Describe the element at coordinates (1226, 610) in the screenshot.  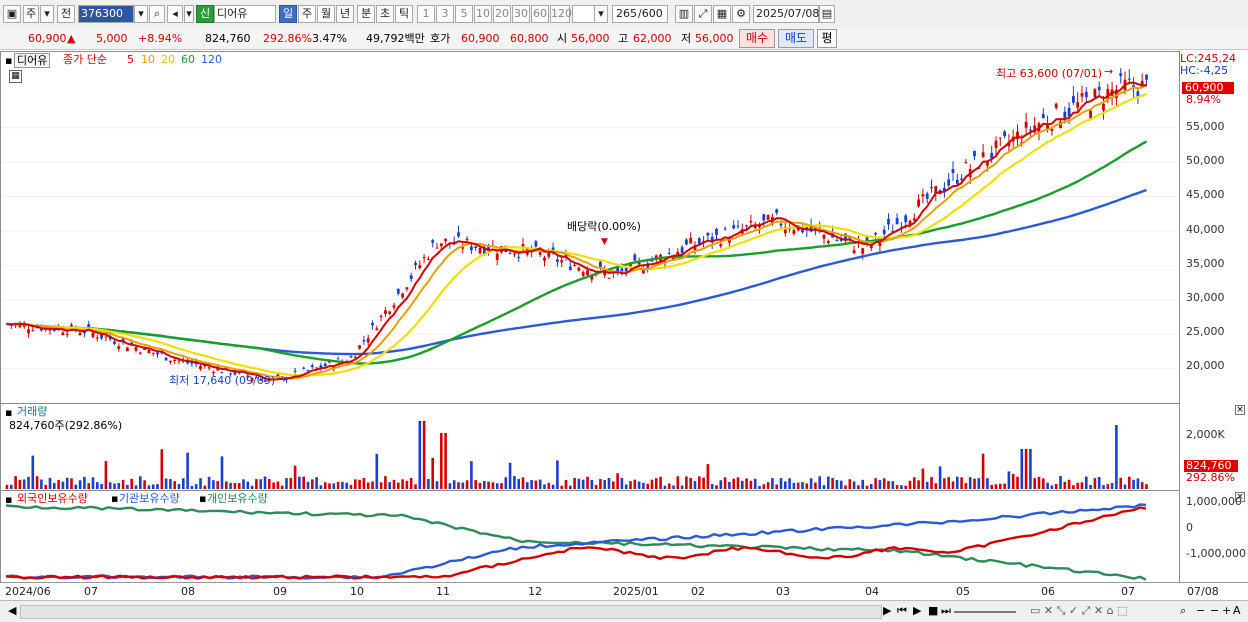
I see `zoom-in-icon: +` at that location.